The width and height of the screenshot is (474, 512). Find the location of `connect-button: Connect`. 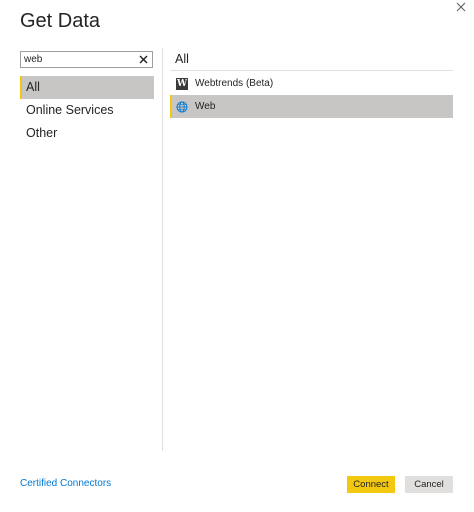

connect-button: Connect is located at coordinates (371, 484).